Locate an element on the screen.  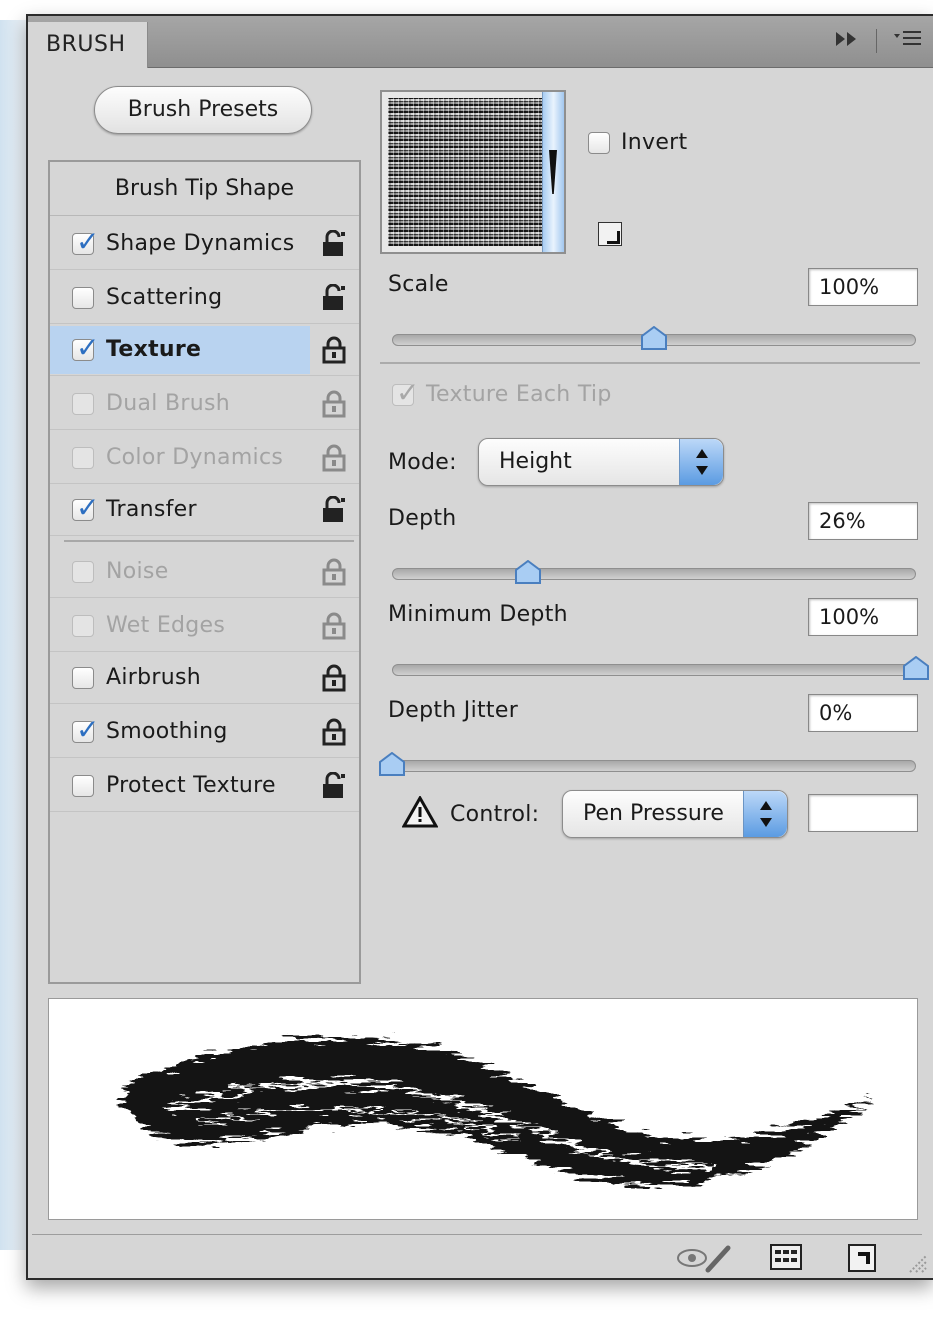
smoothing-label: Smoothing is located at coordinates (167, 731).